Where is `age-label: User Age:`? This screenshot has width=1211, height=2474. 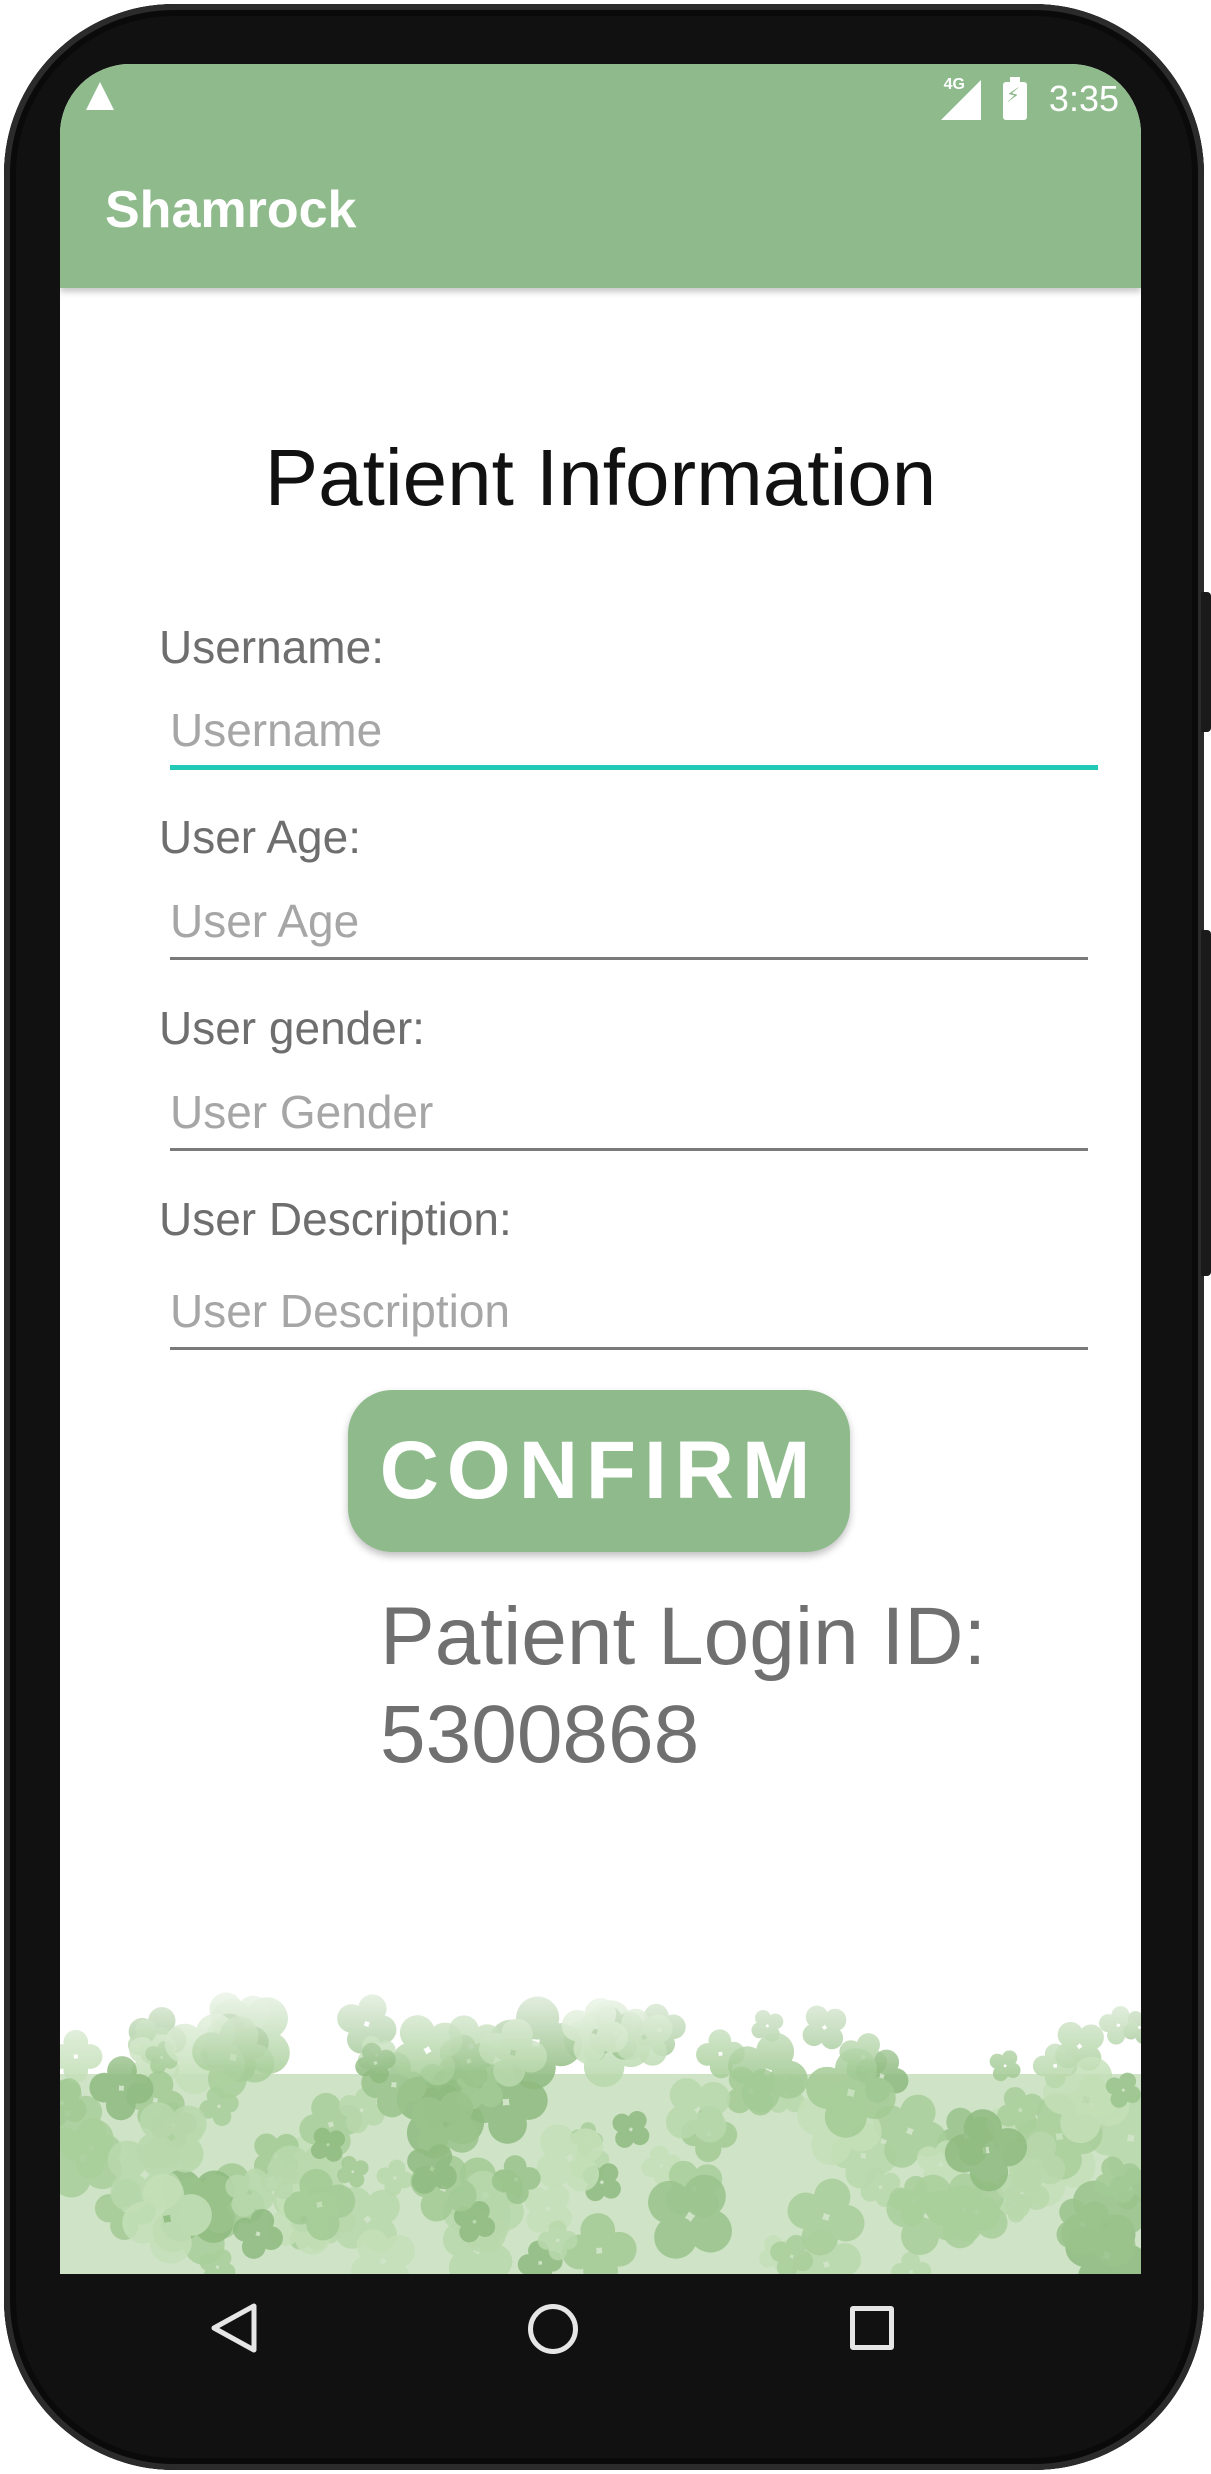 age-label: User Age: is located at coordinates (260, 837).